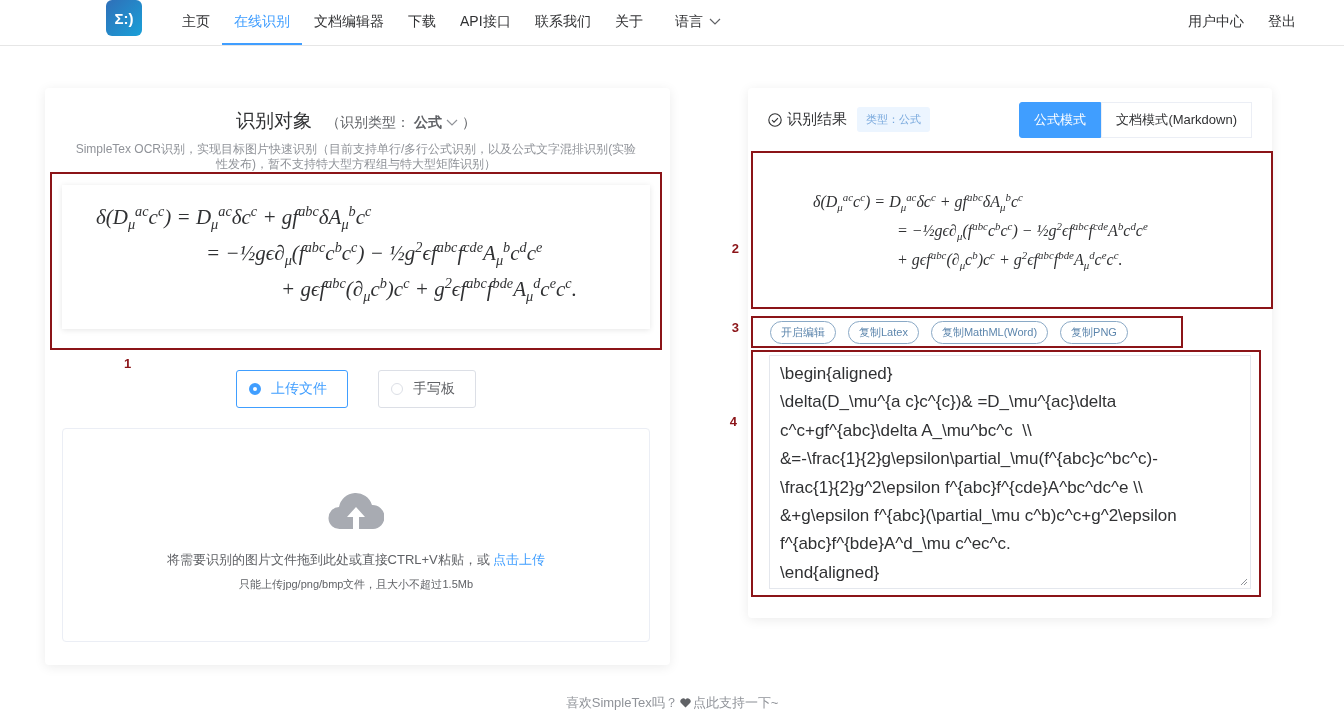 The height and width of the screenshot is (713, 1344). Describe the element at coordinates (356, 559) in the screenshot. I see `upload-prompt: 将需要识别的图片文件拖到此处或直接CTRL+V粘贴，或 点击上传` at that location.